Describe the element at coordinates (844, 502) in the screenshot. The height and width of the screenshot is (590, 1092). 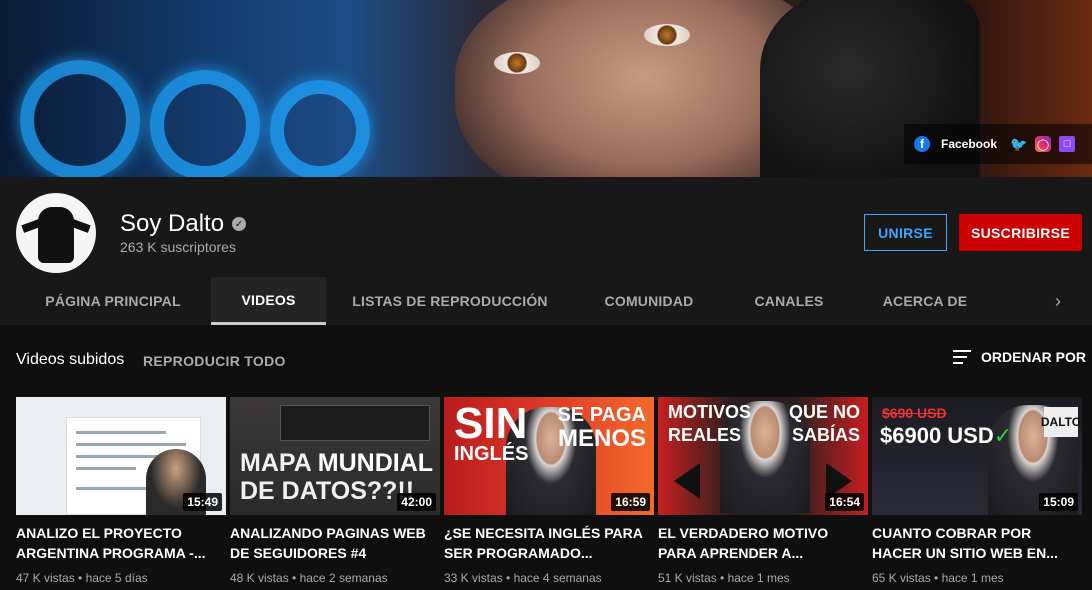
I see `video-duration: 16:54` at that location.